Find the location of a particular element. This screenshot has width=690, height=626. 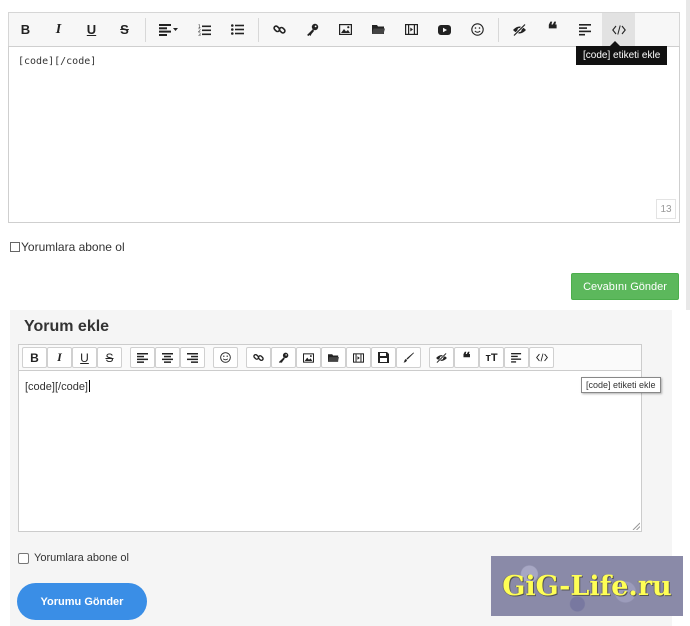

comment-subscribe-checkbox is located at coordinates (23, 558).